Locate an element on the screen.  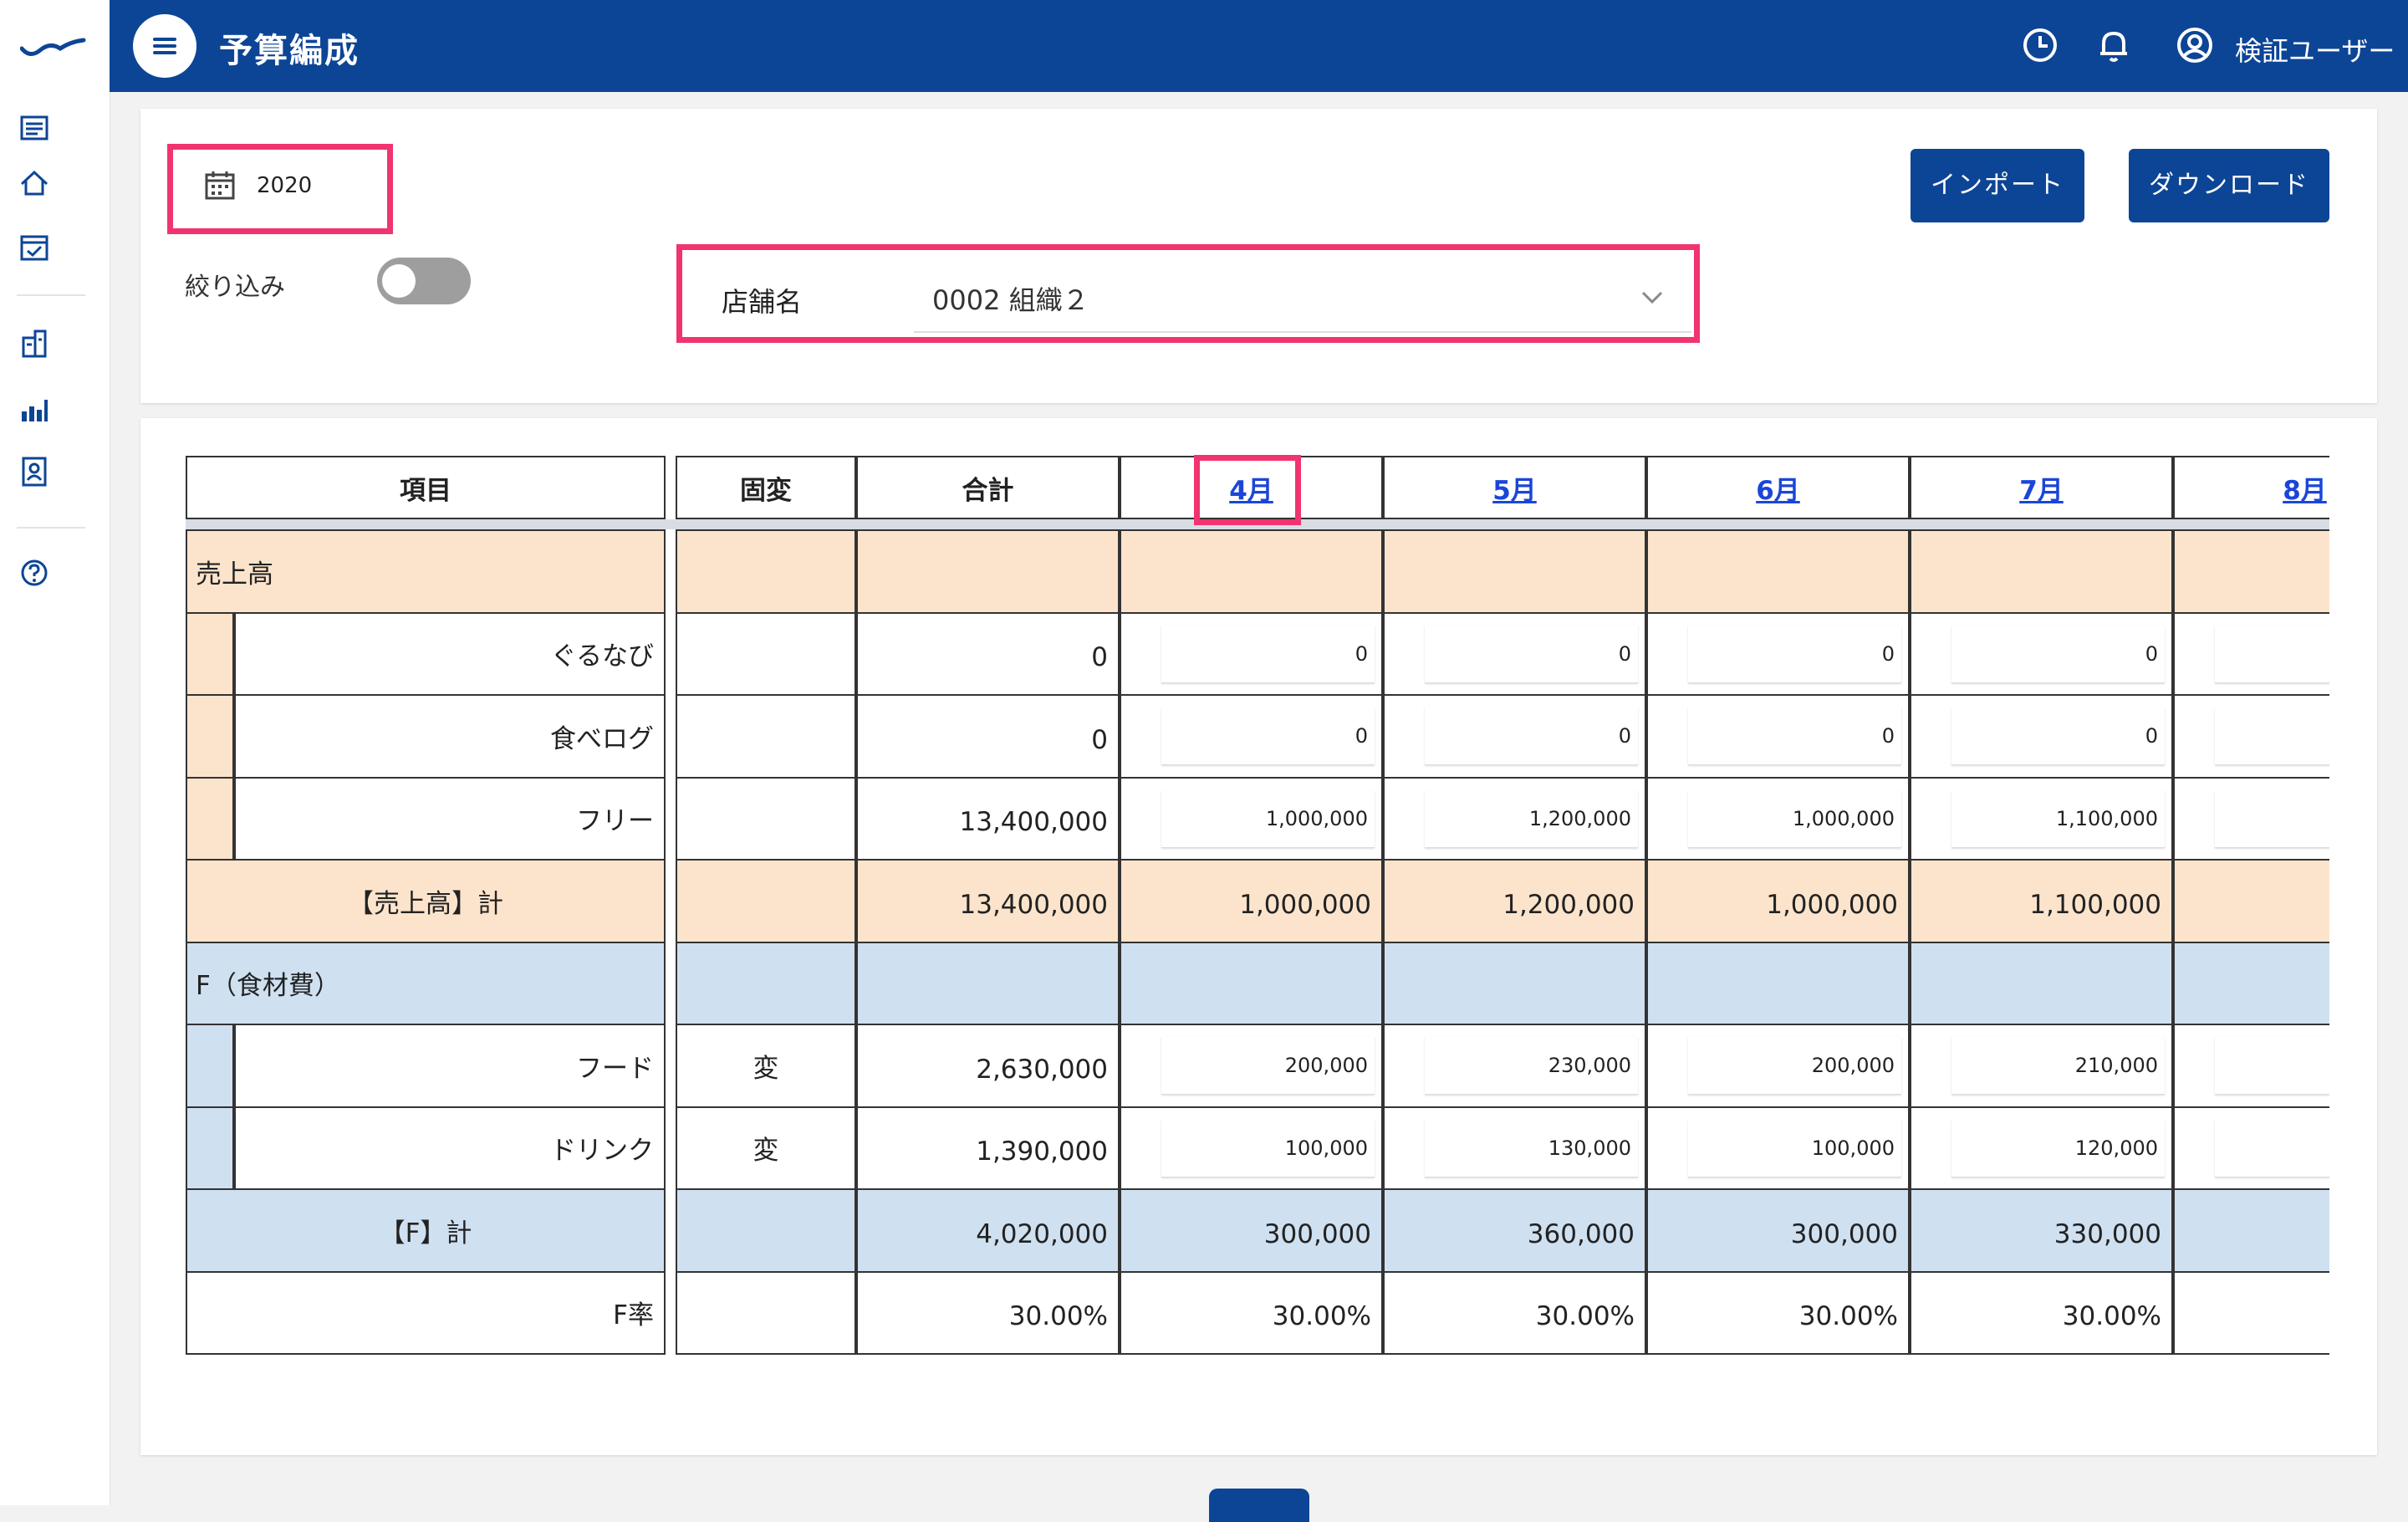
row-label: フード is located at coordinates (615, 1069).